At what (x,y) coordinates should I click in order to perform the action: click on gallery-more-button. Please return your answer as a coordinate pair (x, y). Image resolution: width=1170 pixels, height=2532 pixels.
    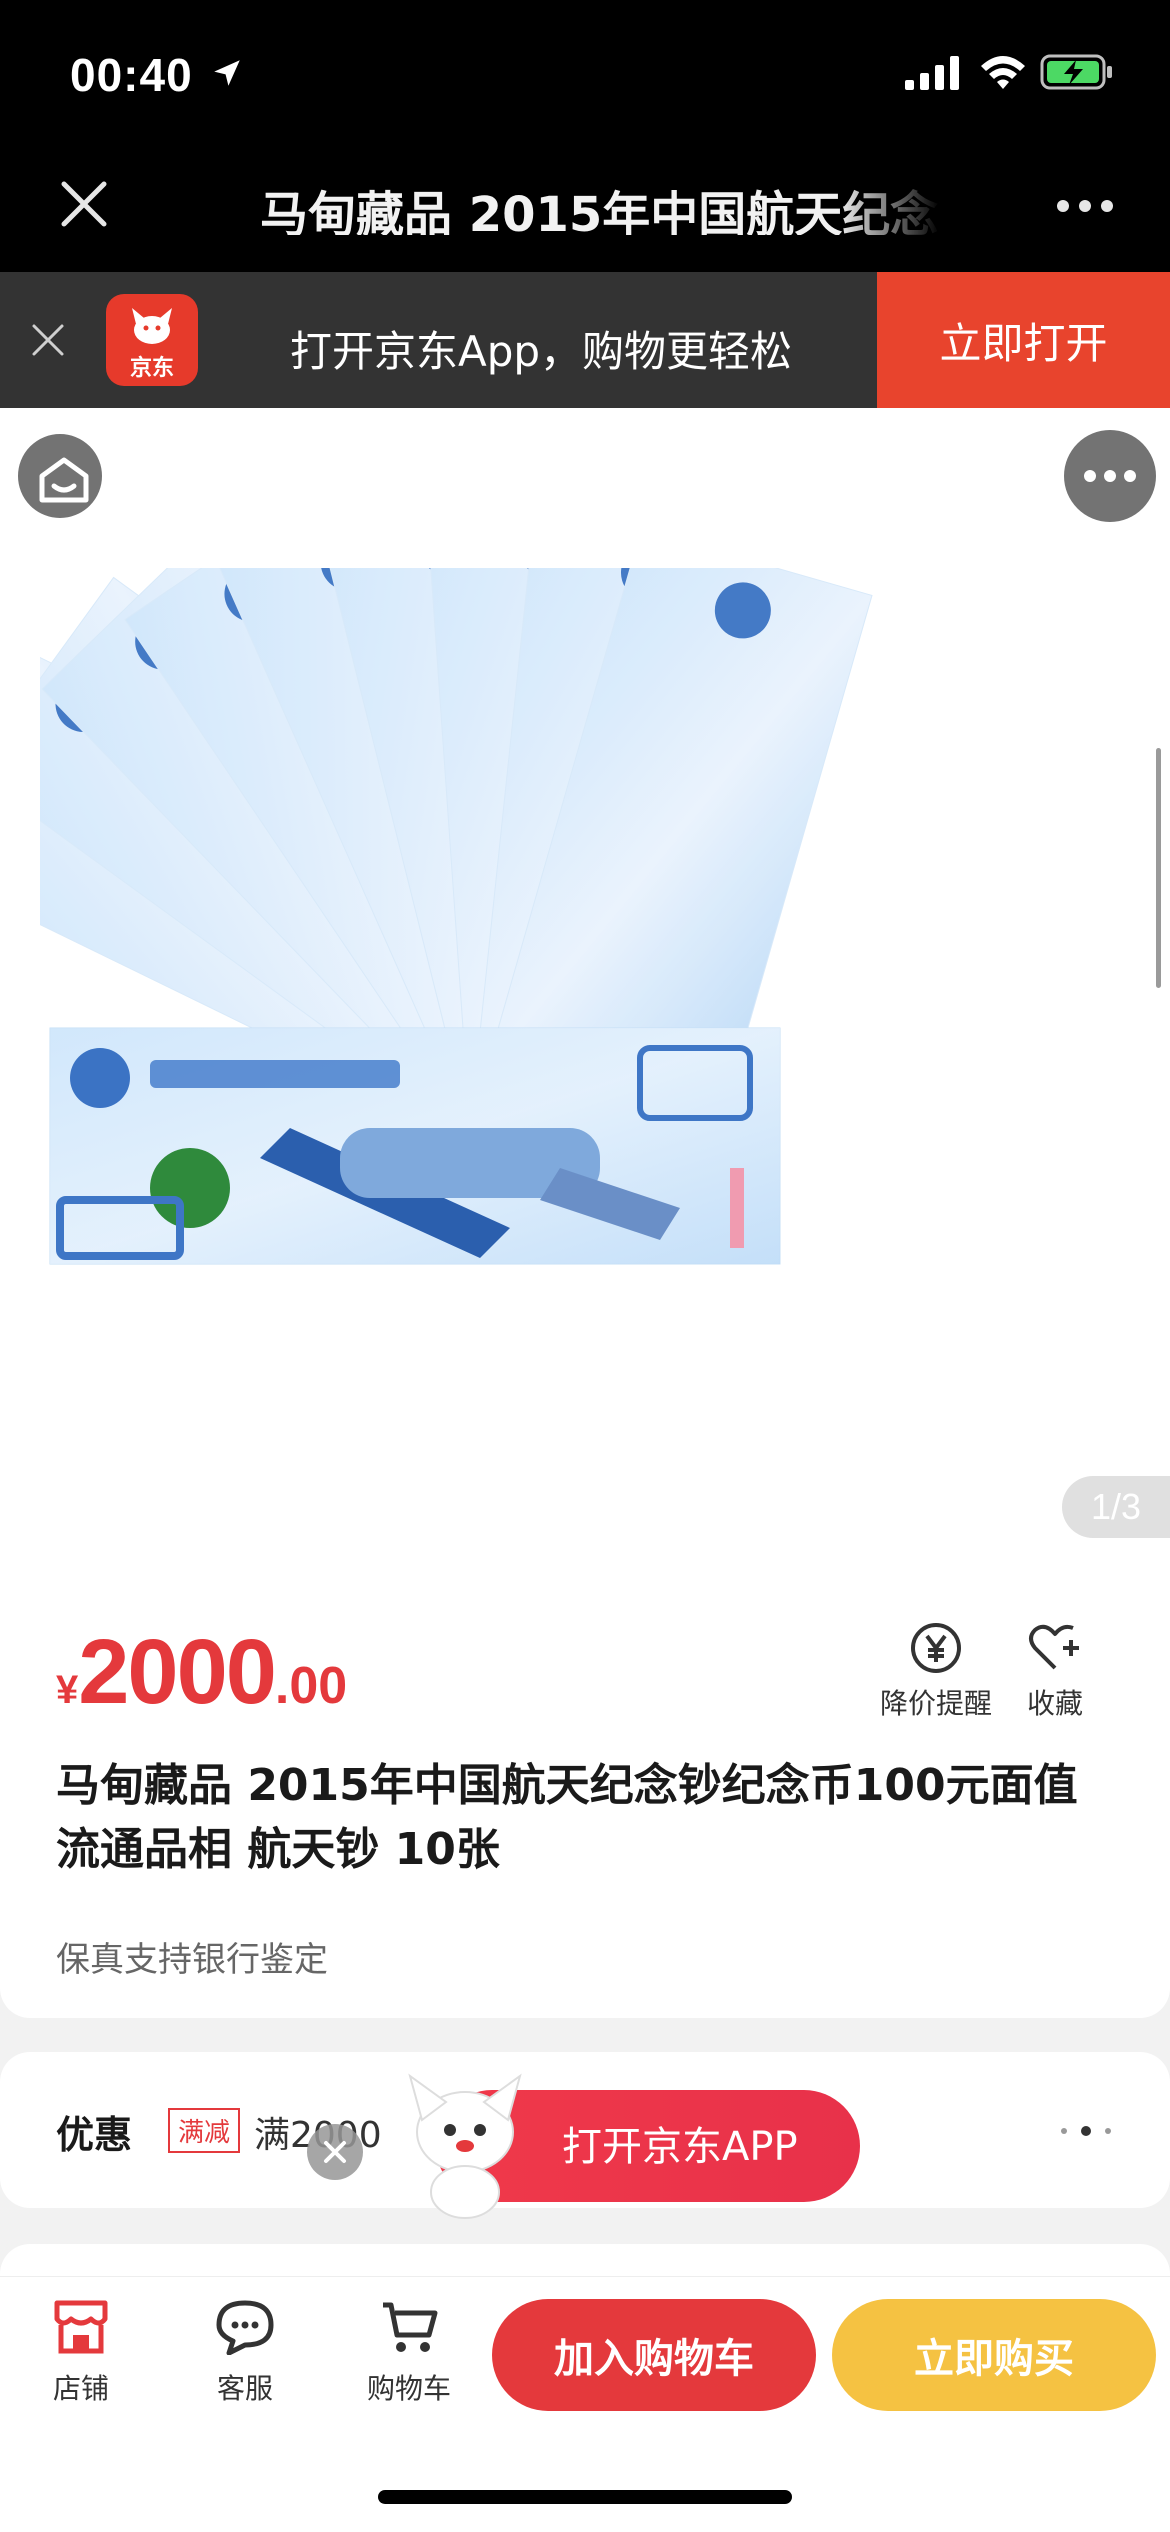
    Looking at the image, I should click on (1110, 476).